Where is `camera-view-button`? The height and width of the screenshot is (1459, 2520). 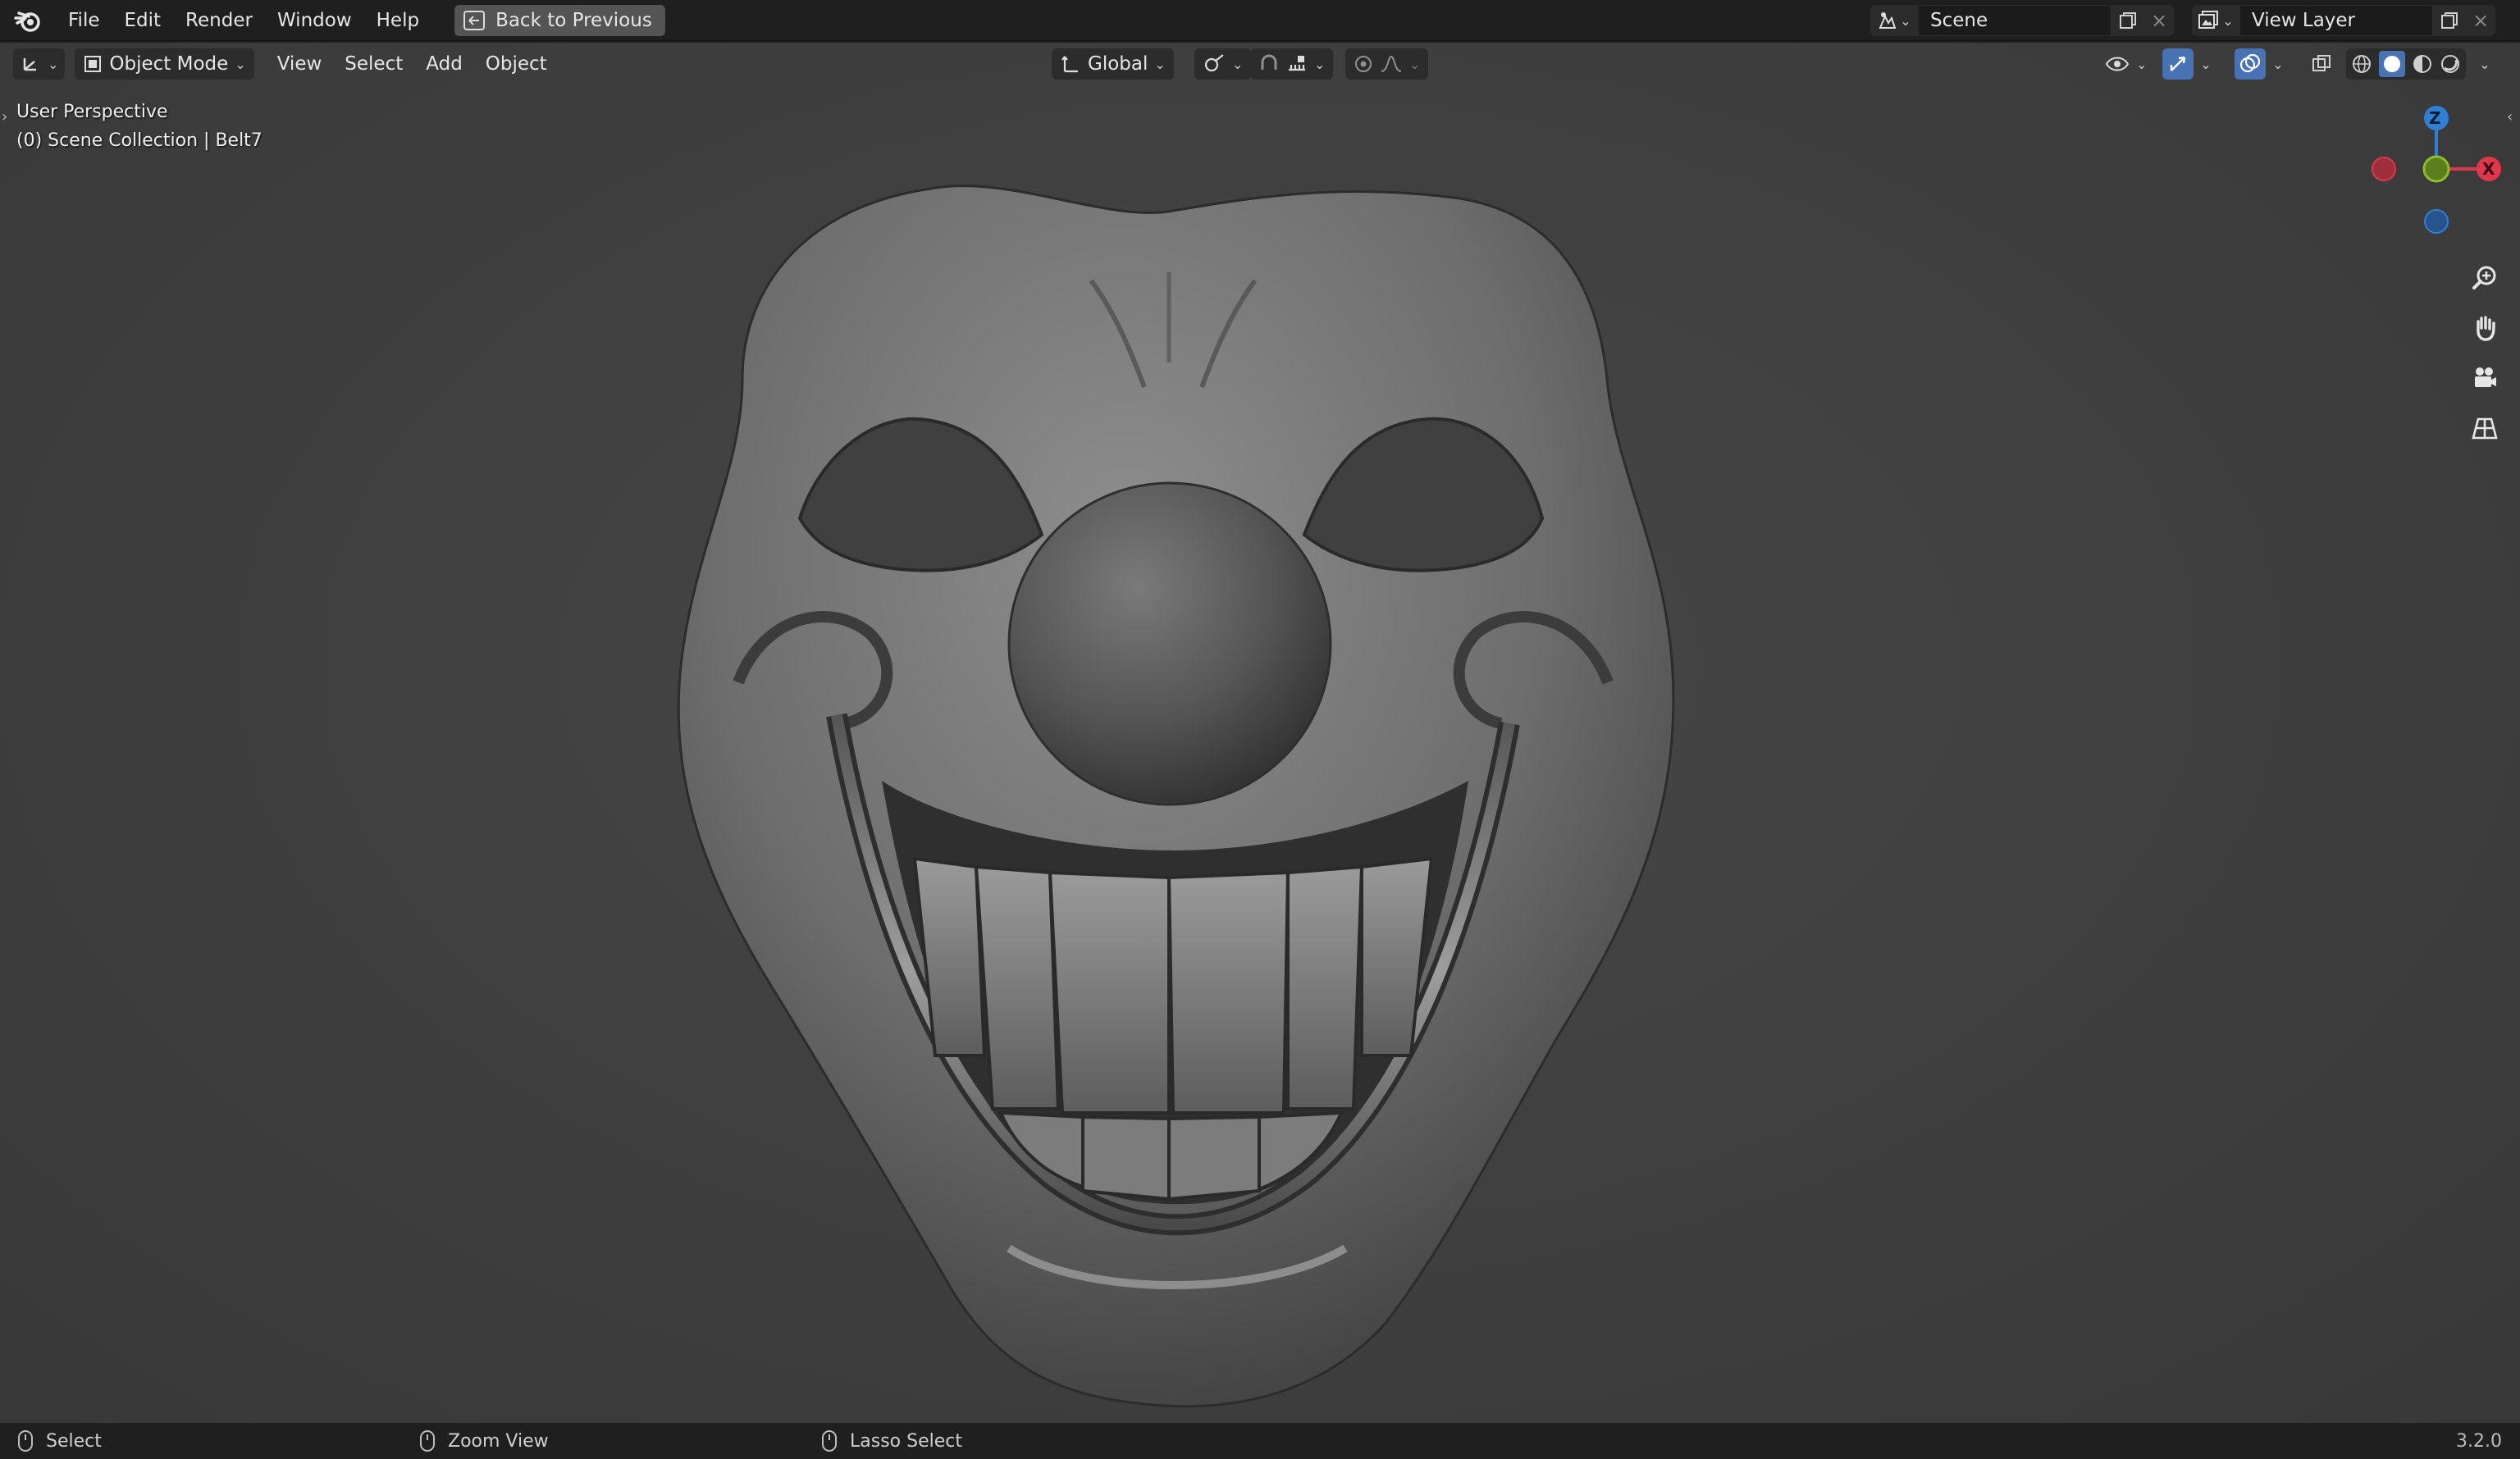
camera-view-button is located at coordinates (2485, 379).